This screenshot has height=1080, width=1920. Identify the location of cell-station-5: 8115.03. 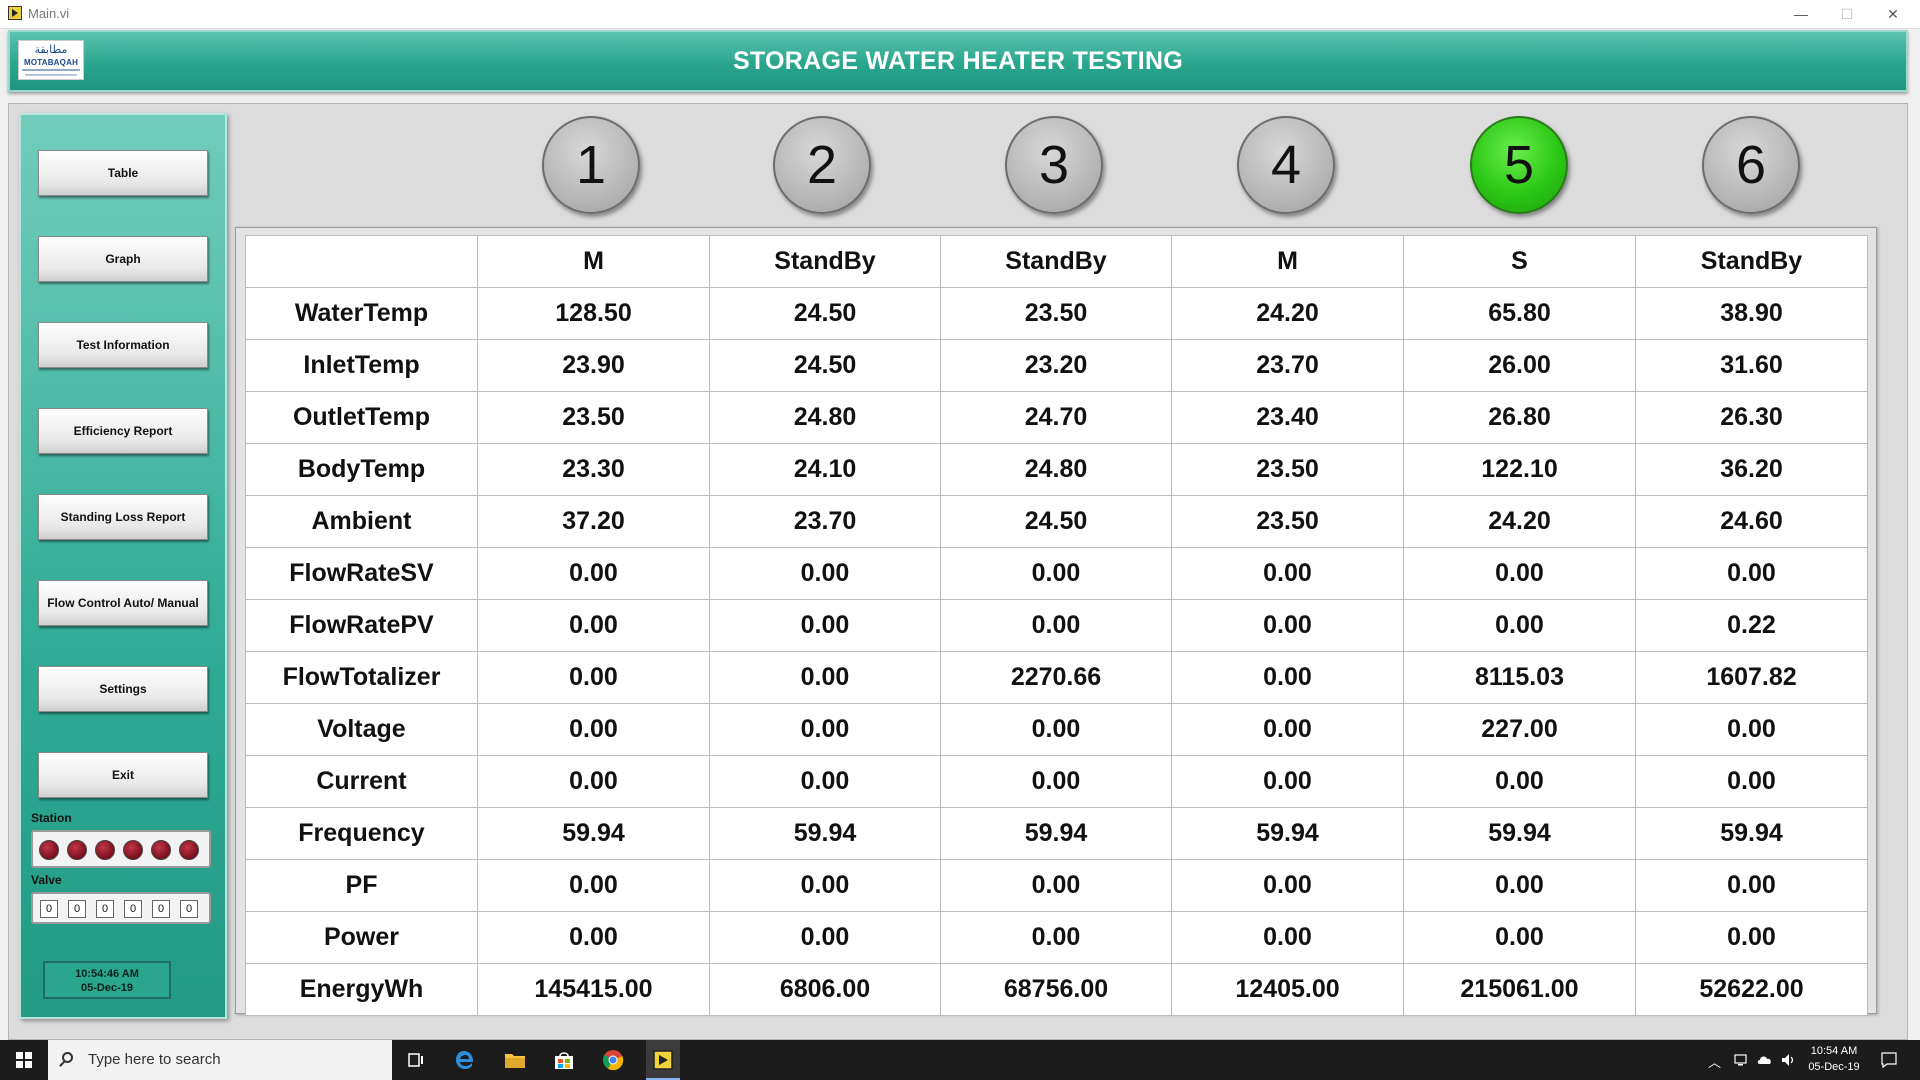
(1519, 677).